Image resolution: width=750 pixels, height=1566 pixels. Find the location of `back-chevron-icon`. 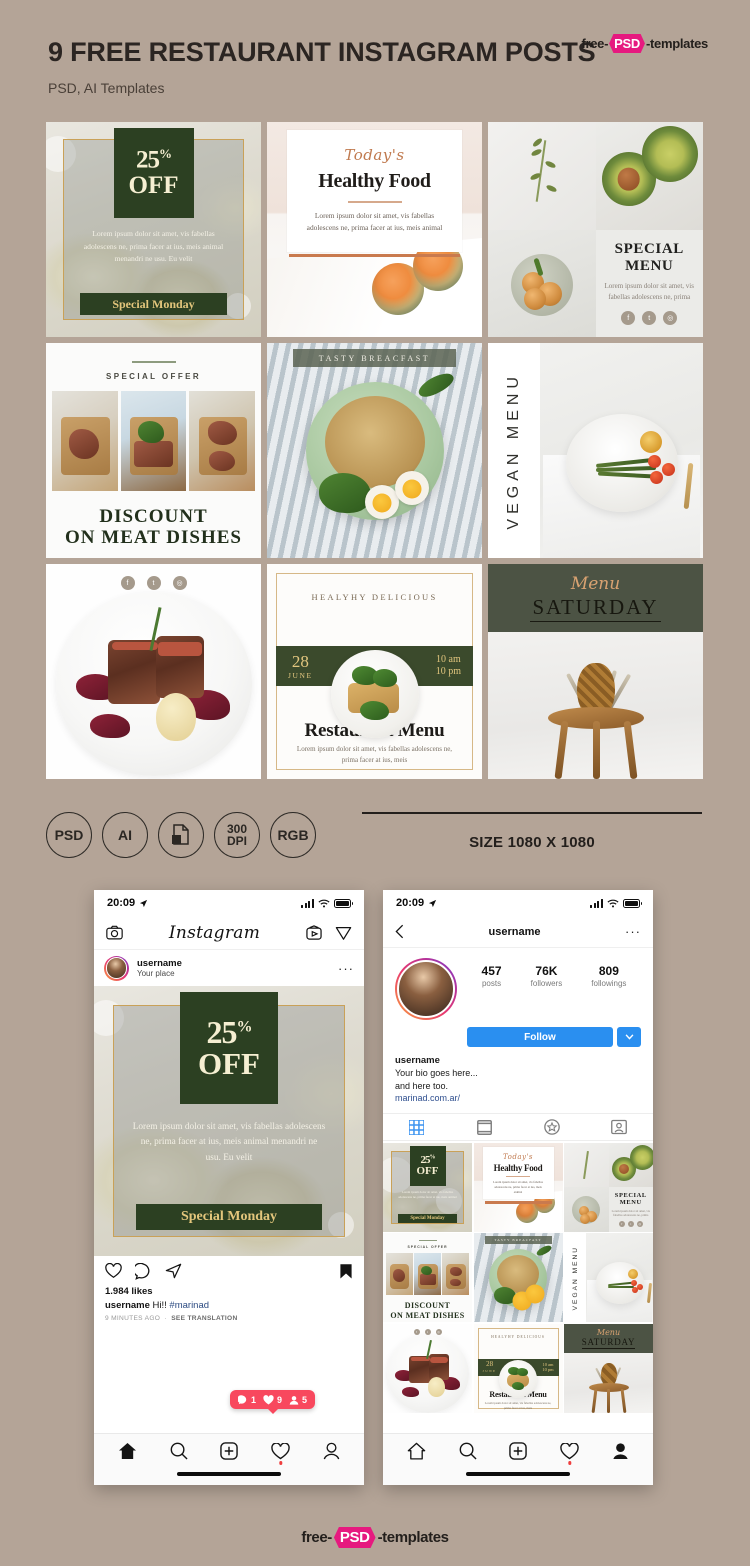

back-chevron-icon is located at coordinates (399, 931).